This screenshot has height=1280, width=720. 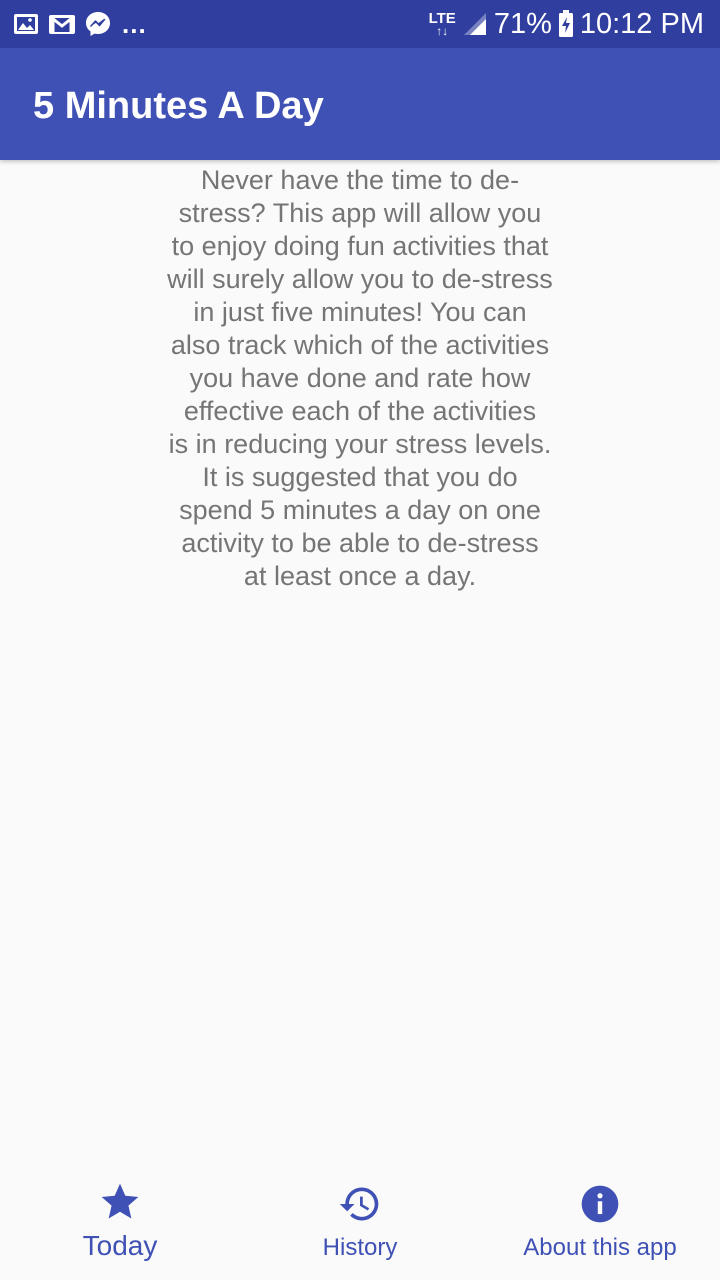 I want to click on data-arrows-icon: ↑↓, so click(x=442, y=31).